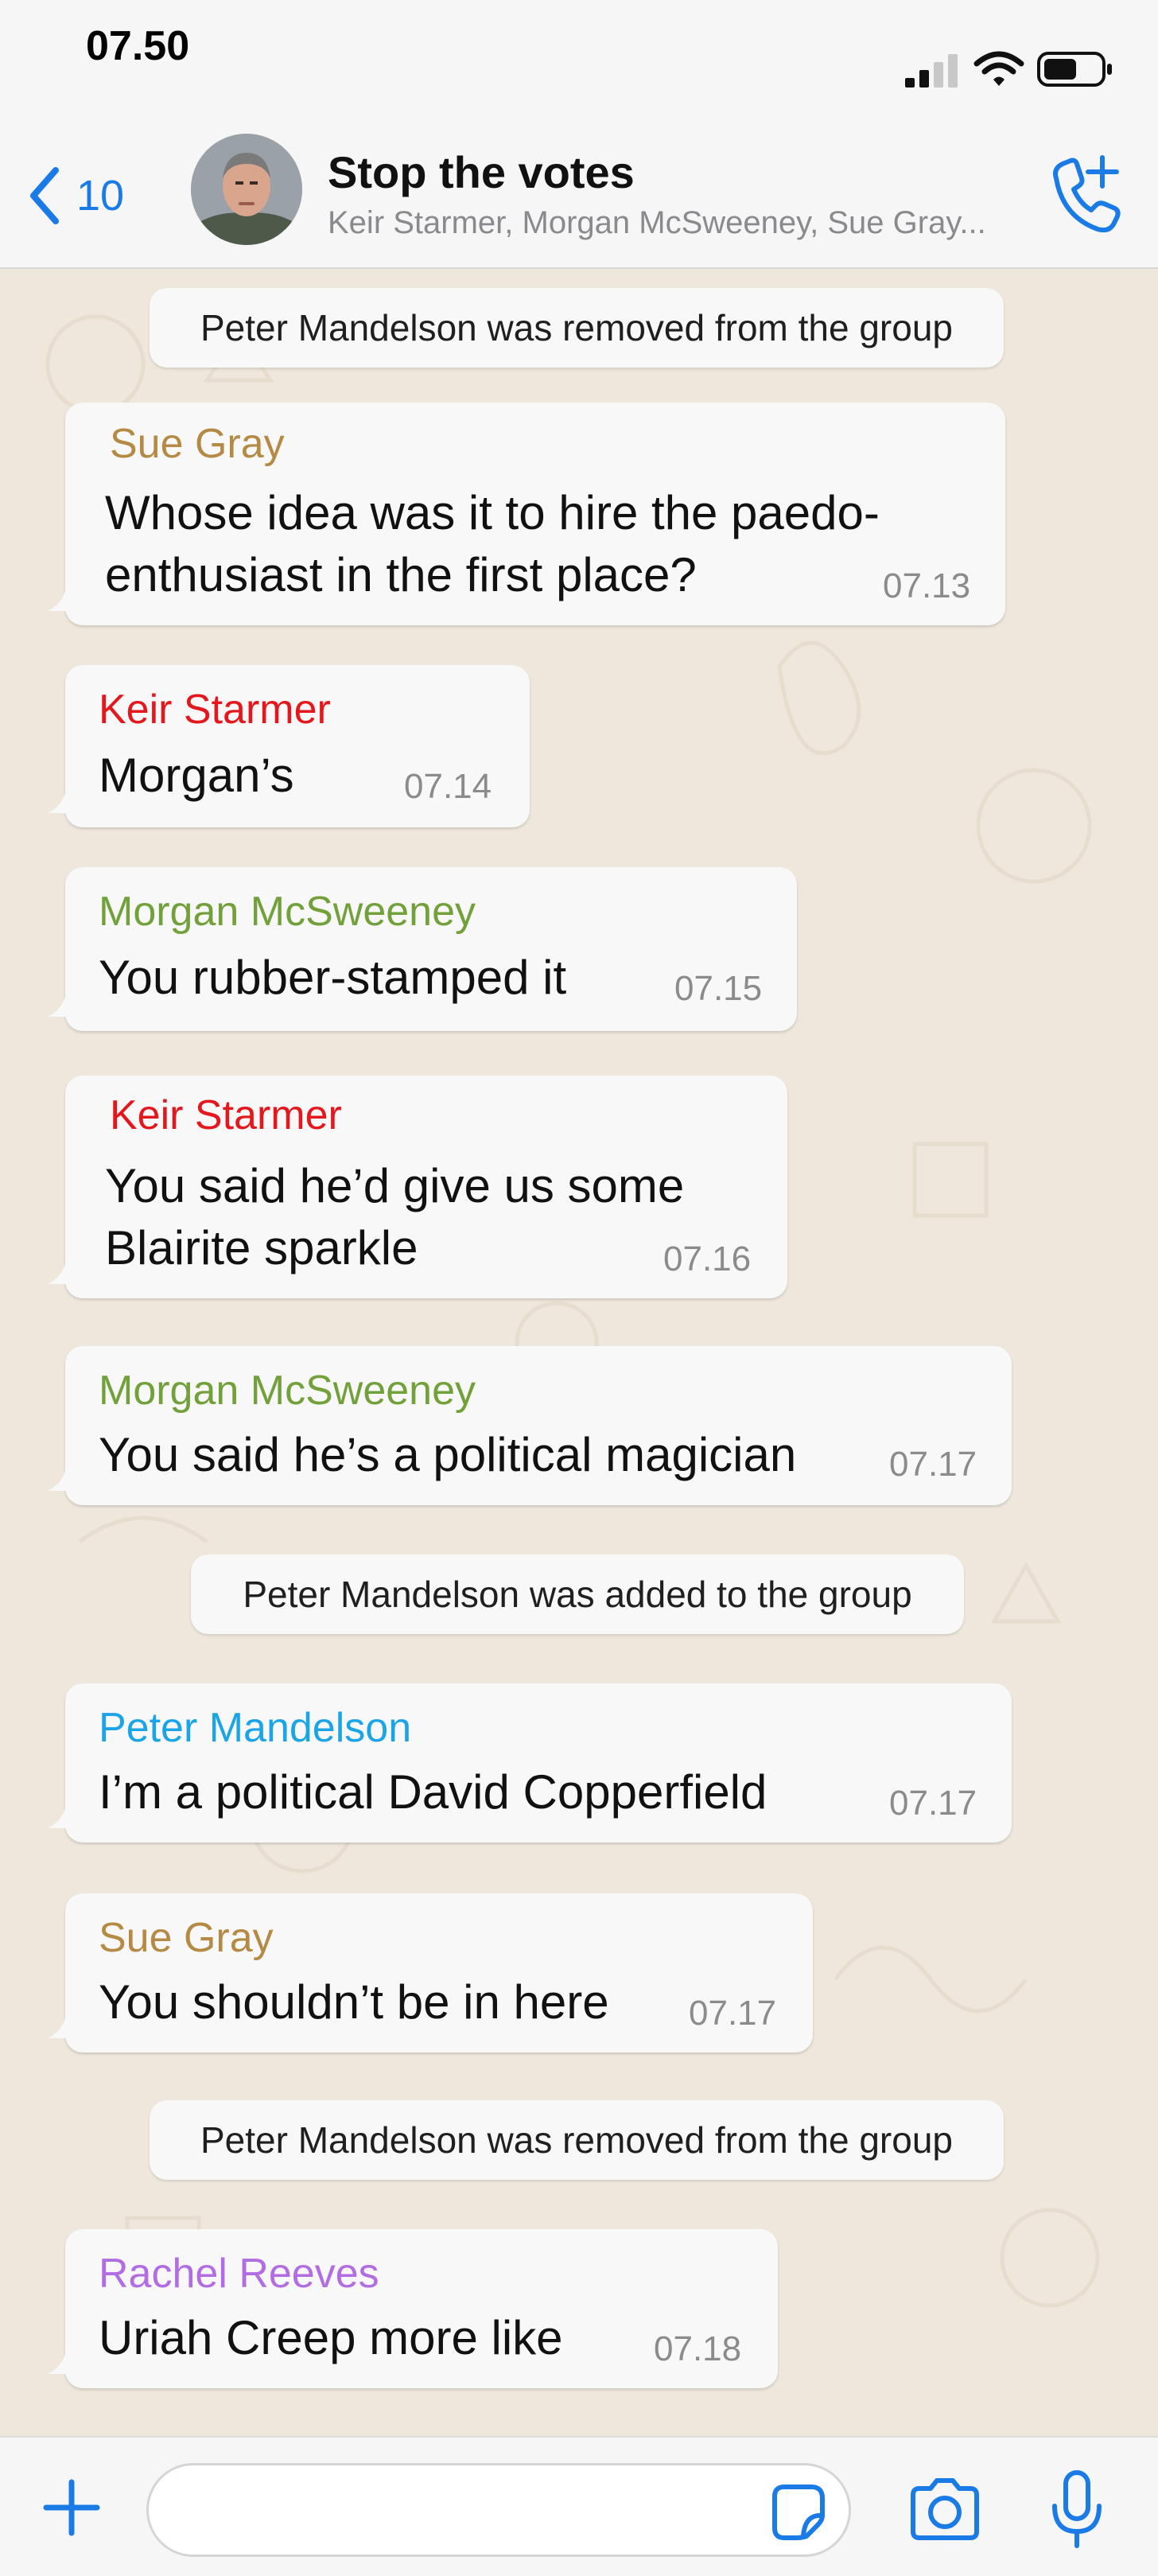 The image size is (1158, 2576). I want to click on system-message-text: Peter Mandelson was added to the group, so click(577, 1595).